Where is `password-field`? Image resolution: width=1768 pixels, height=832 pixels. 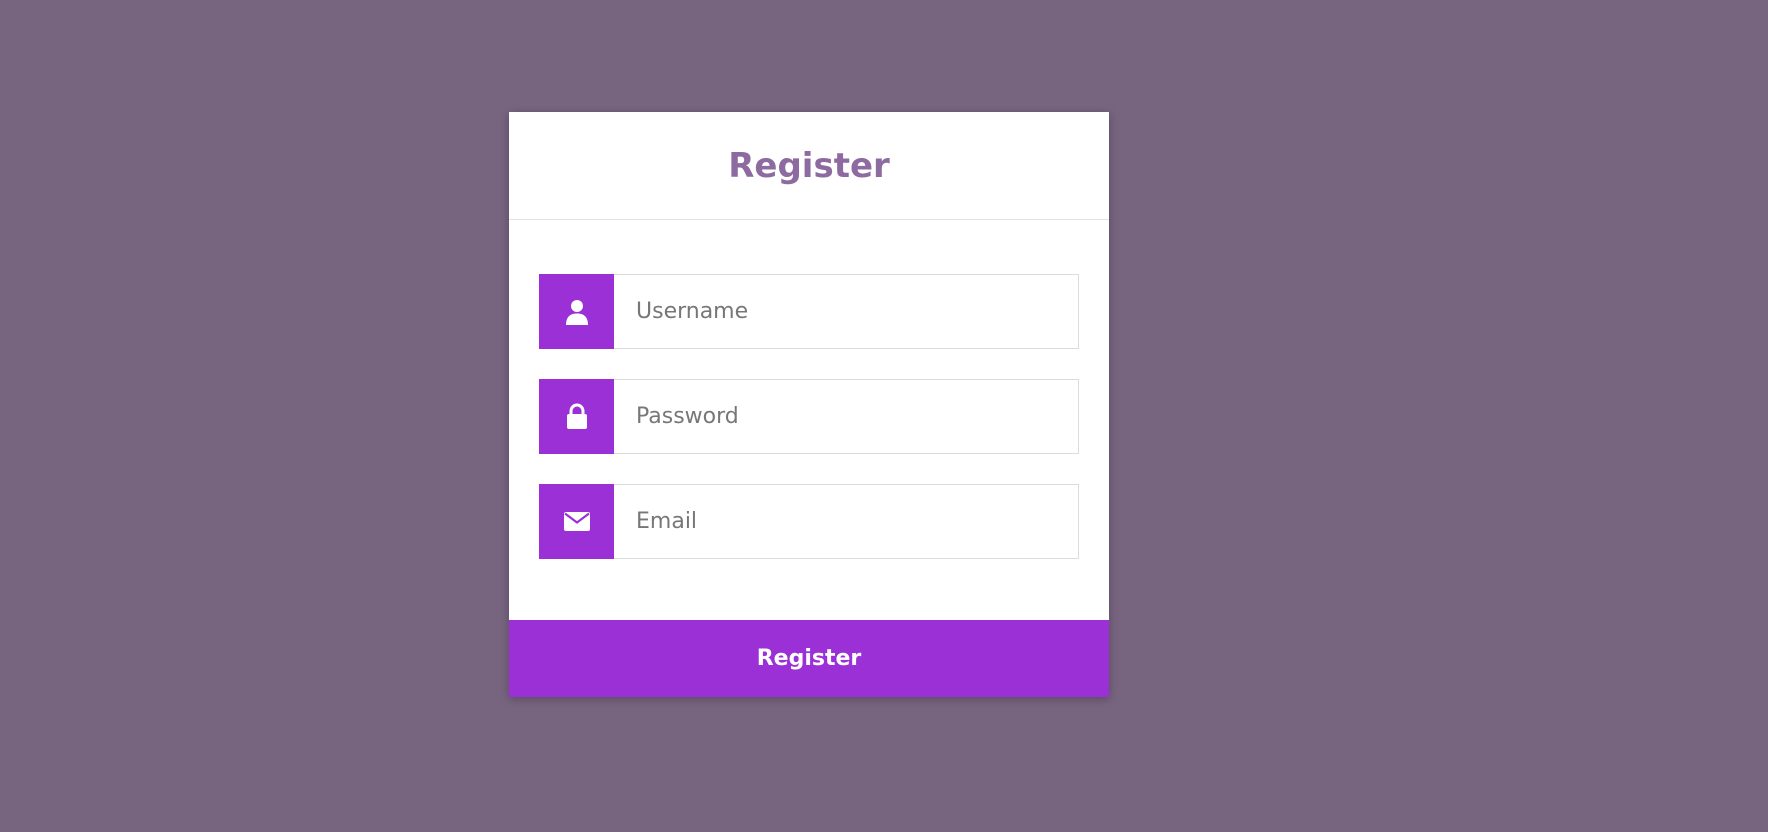 password-field is located at coordinates (809, 416).